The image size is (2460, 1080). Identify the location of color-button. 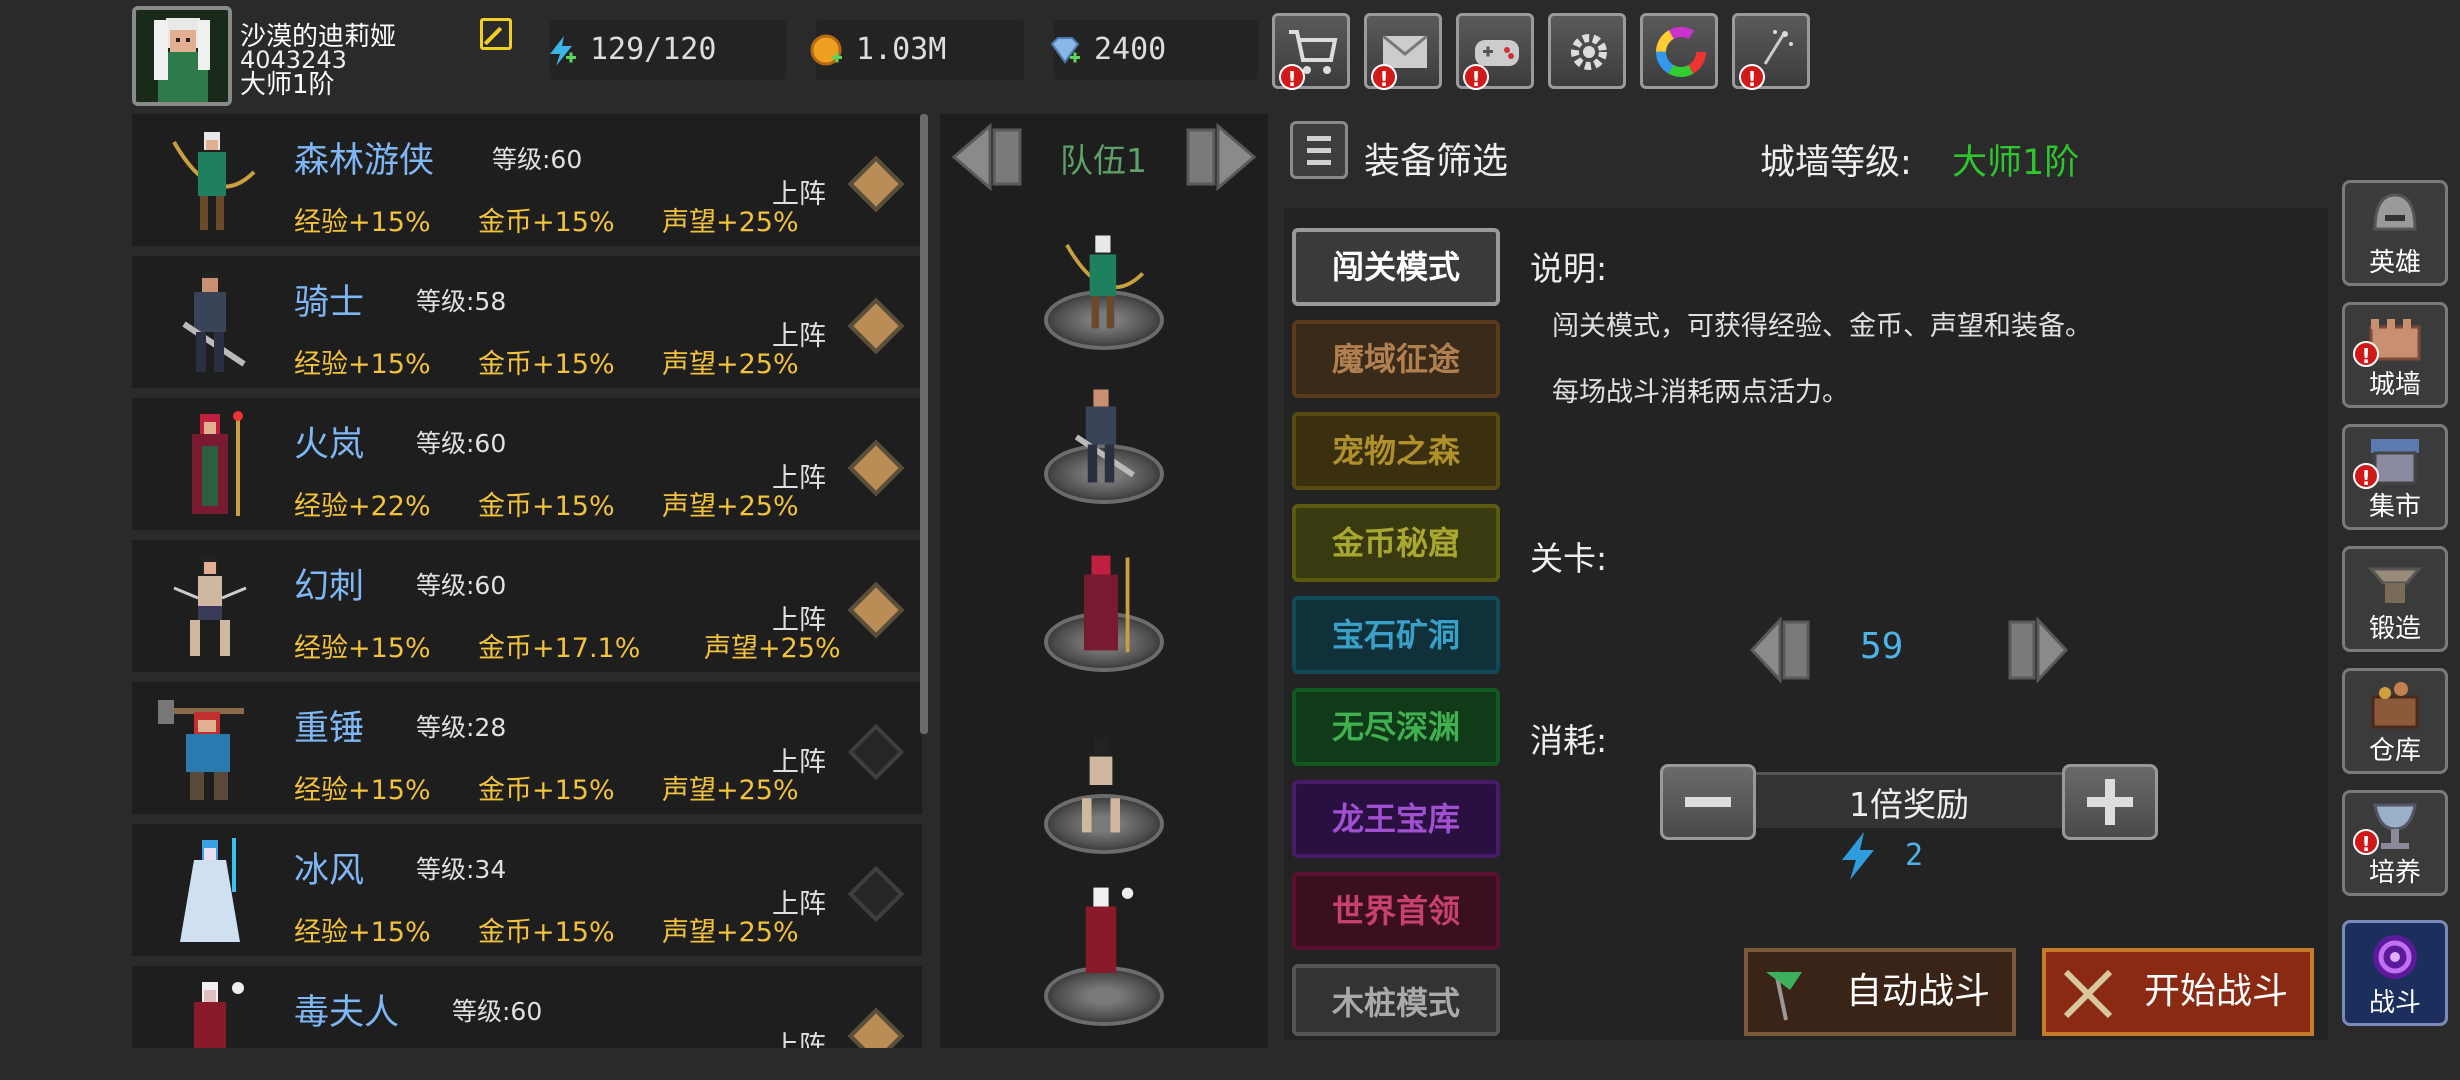
(1679, 51).